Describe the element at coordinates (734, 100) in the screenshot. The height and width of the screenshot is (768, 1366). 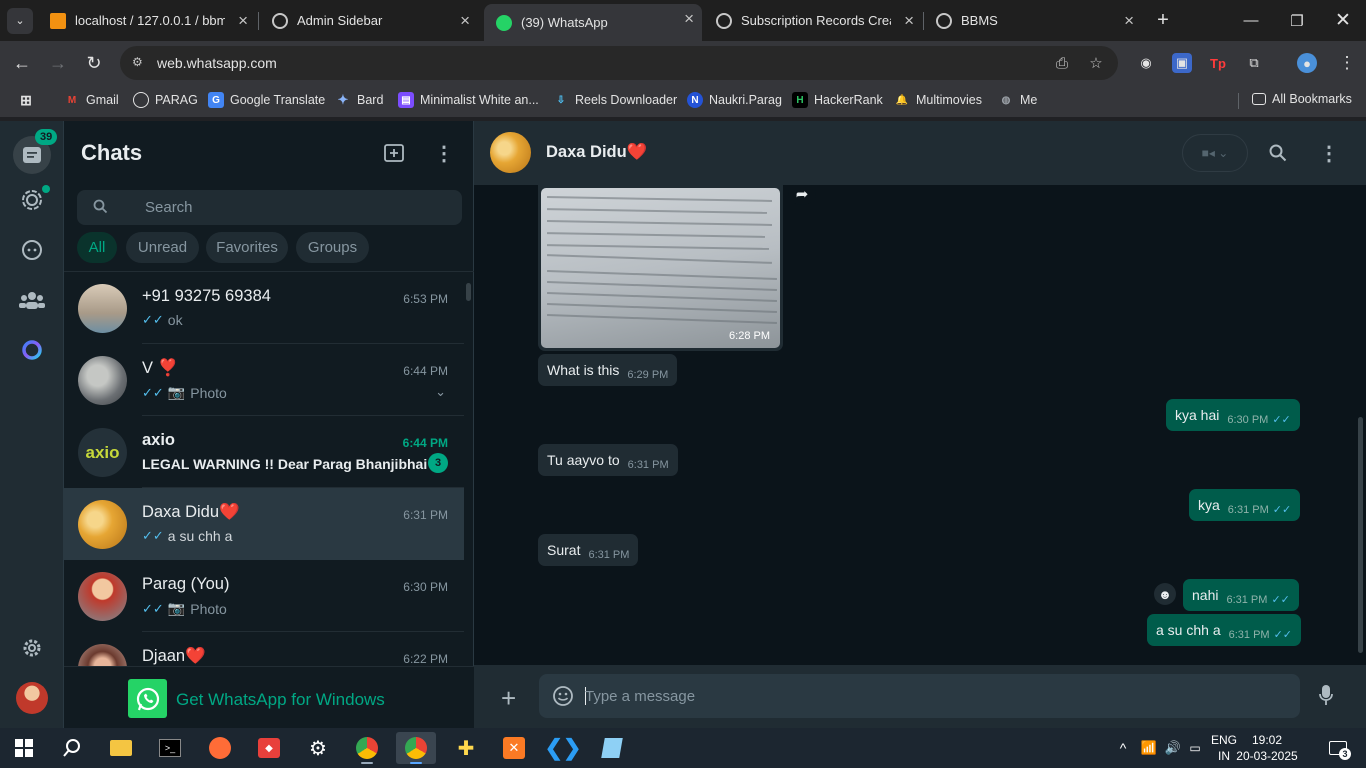
I see `bookmark-naukri: N Naukri.Parag` at that location.